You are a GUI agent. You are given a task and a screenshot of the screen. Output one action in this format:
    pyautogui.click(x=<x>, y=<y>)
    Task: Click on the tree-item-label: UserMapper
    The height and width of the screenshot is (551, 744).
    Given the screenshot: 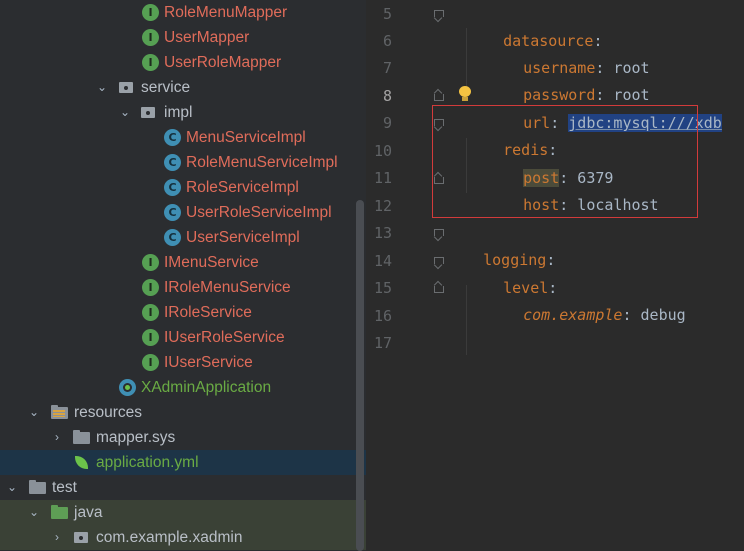 What is the action you would take?
    pyautogui.click(x=207, y=37)
    